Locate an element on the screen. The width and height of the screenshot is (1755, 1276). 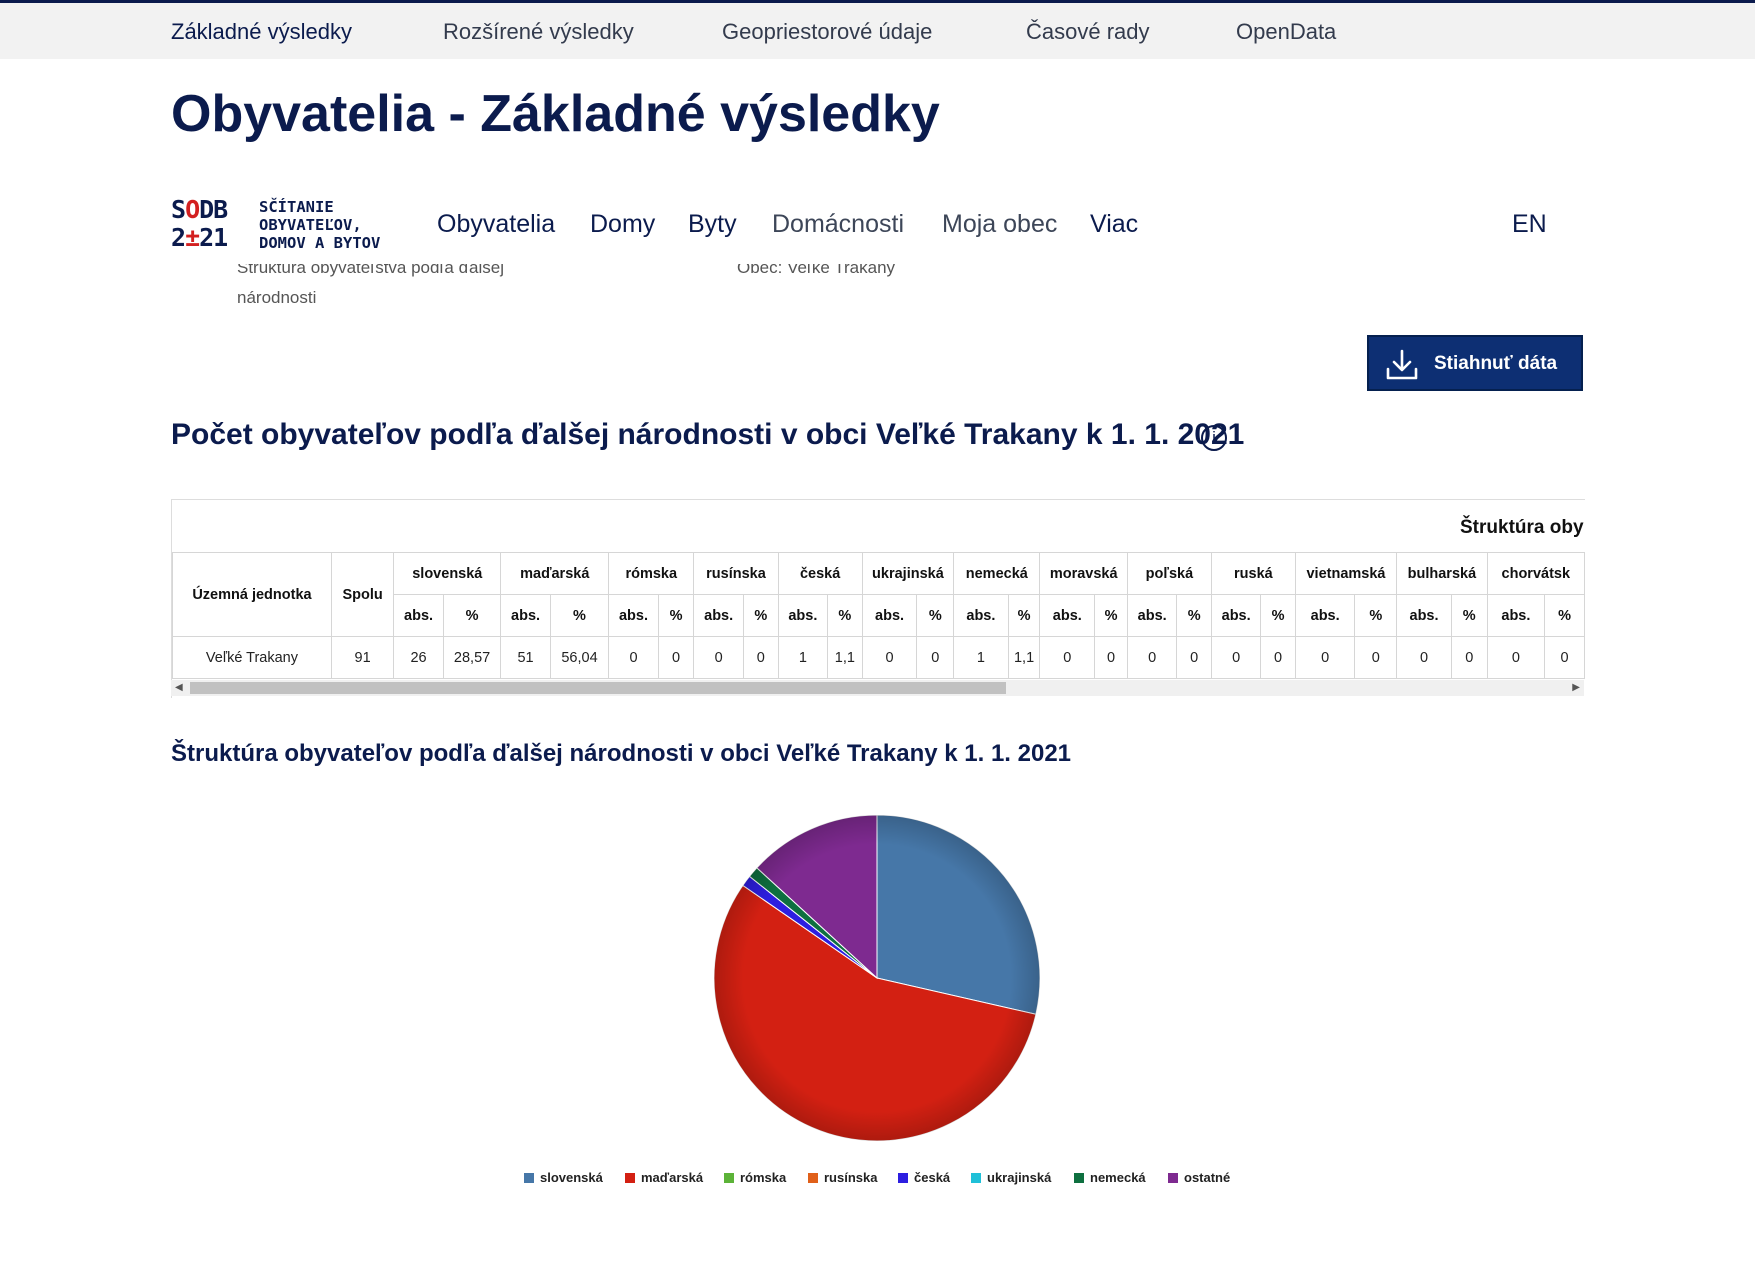
nav-byty: Byty is located at coordinates (712, 224).